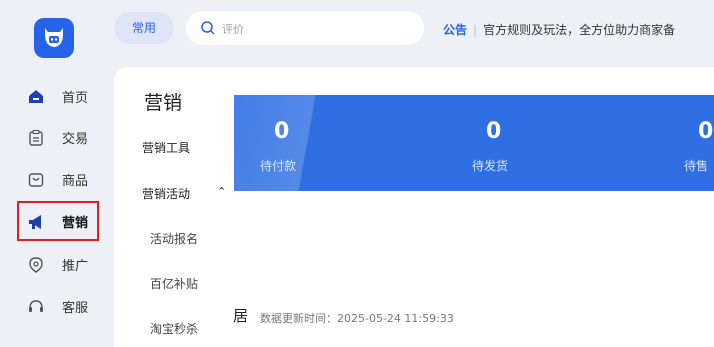 The image size is (714, 347). What do you see at coordinates (166, 147) in the screenshot?
I see `submenu-marketing-tools: 营销工具` at bounding box center [166, 147].